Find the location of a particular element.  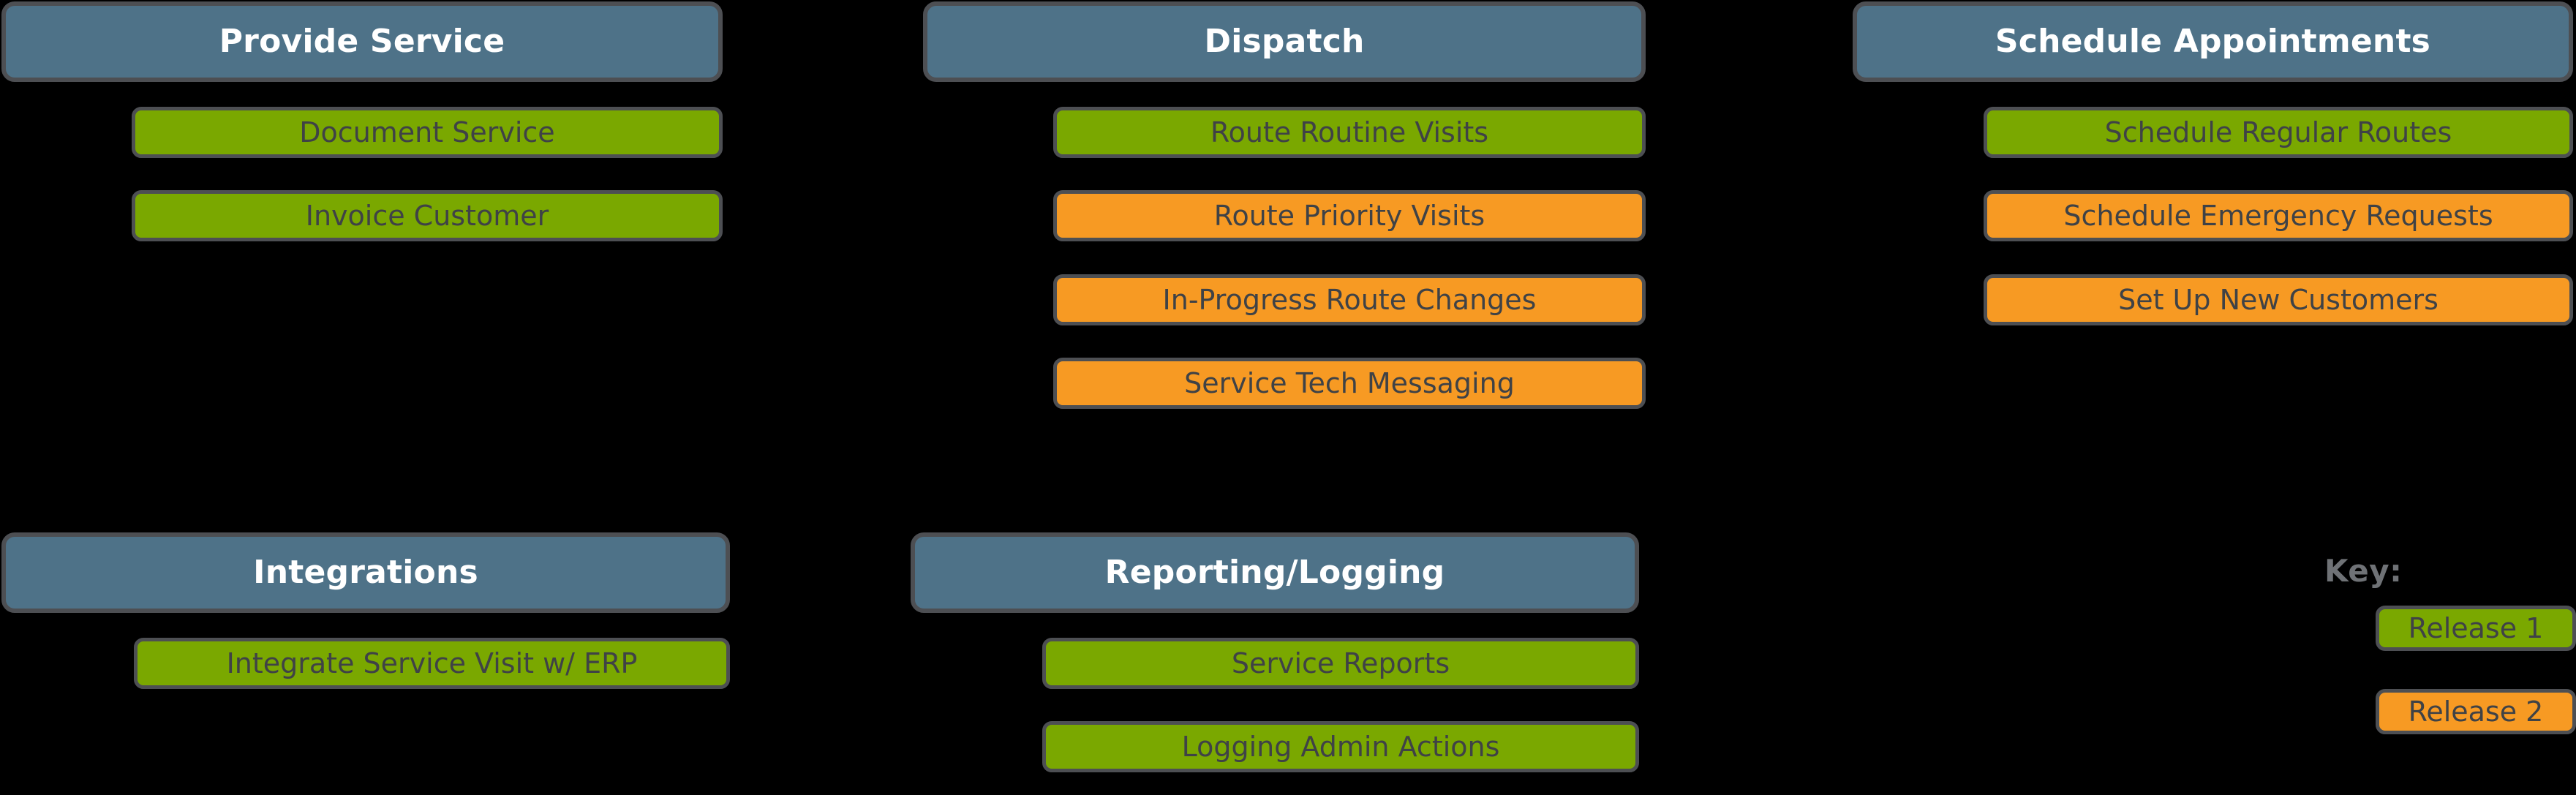

group-header-label: Integrations is located at coordinates (365, 572).